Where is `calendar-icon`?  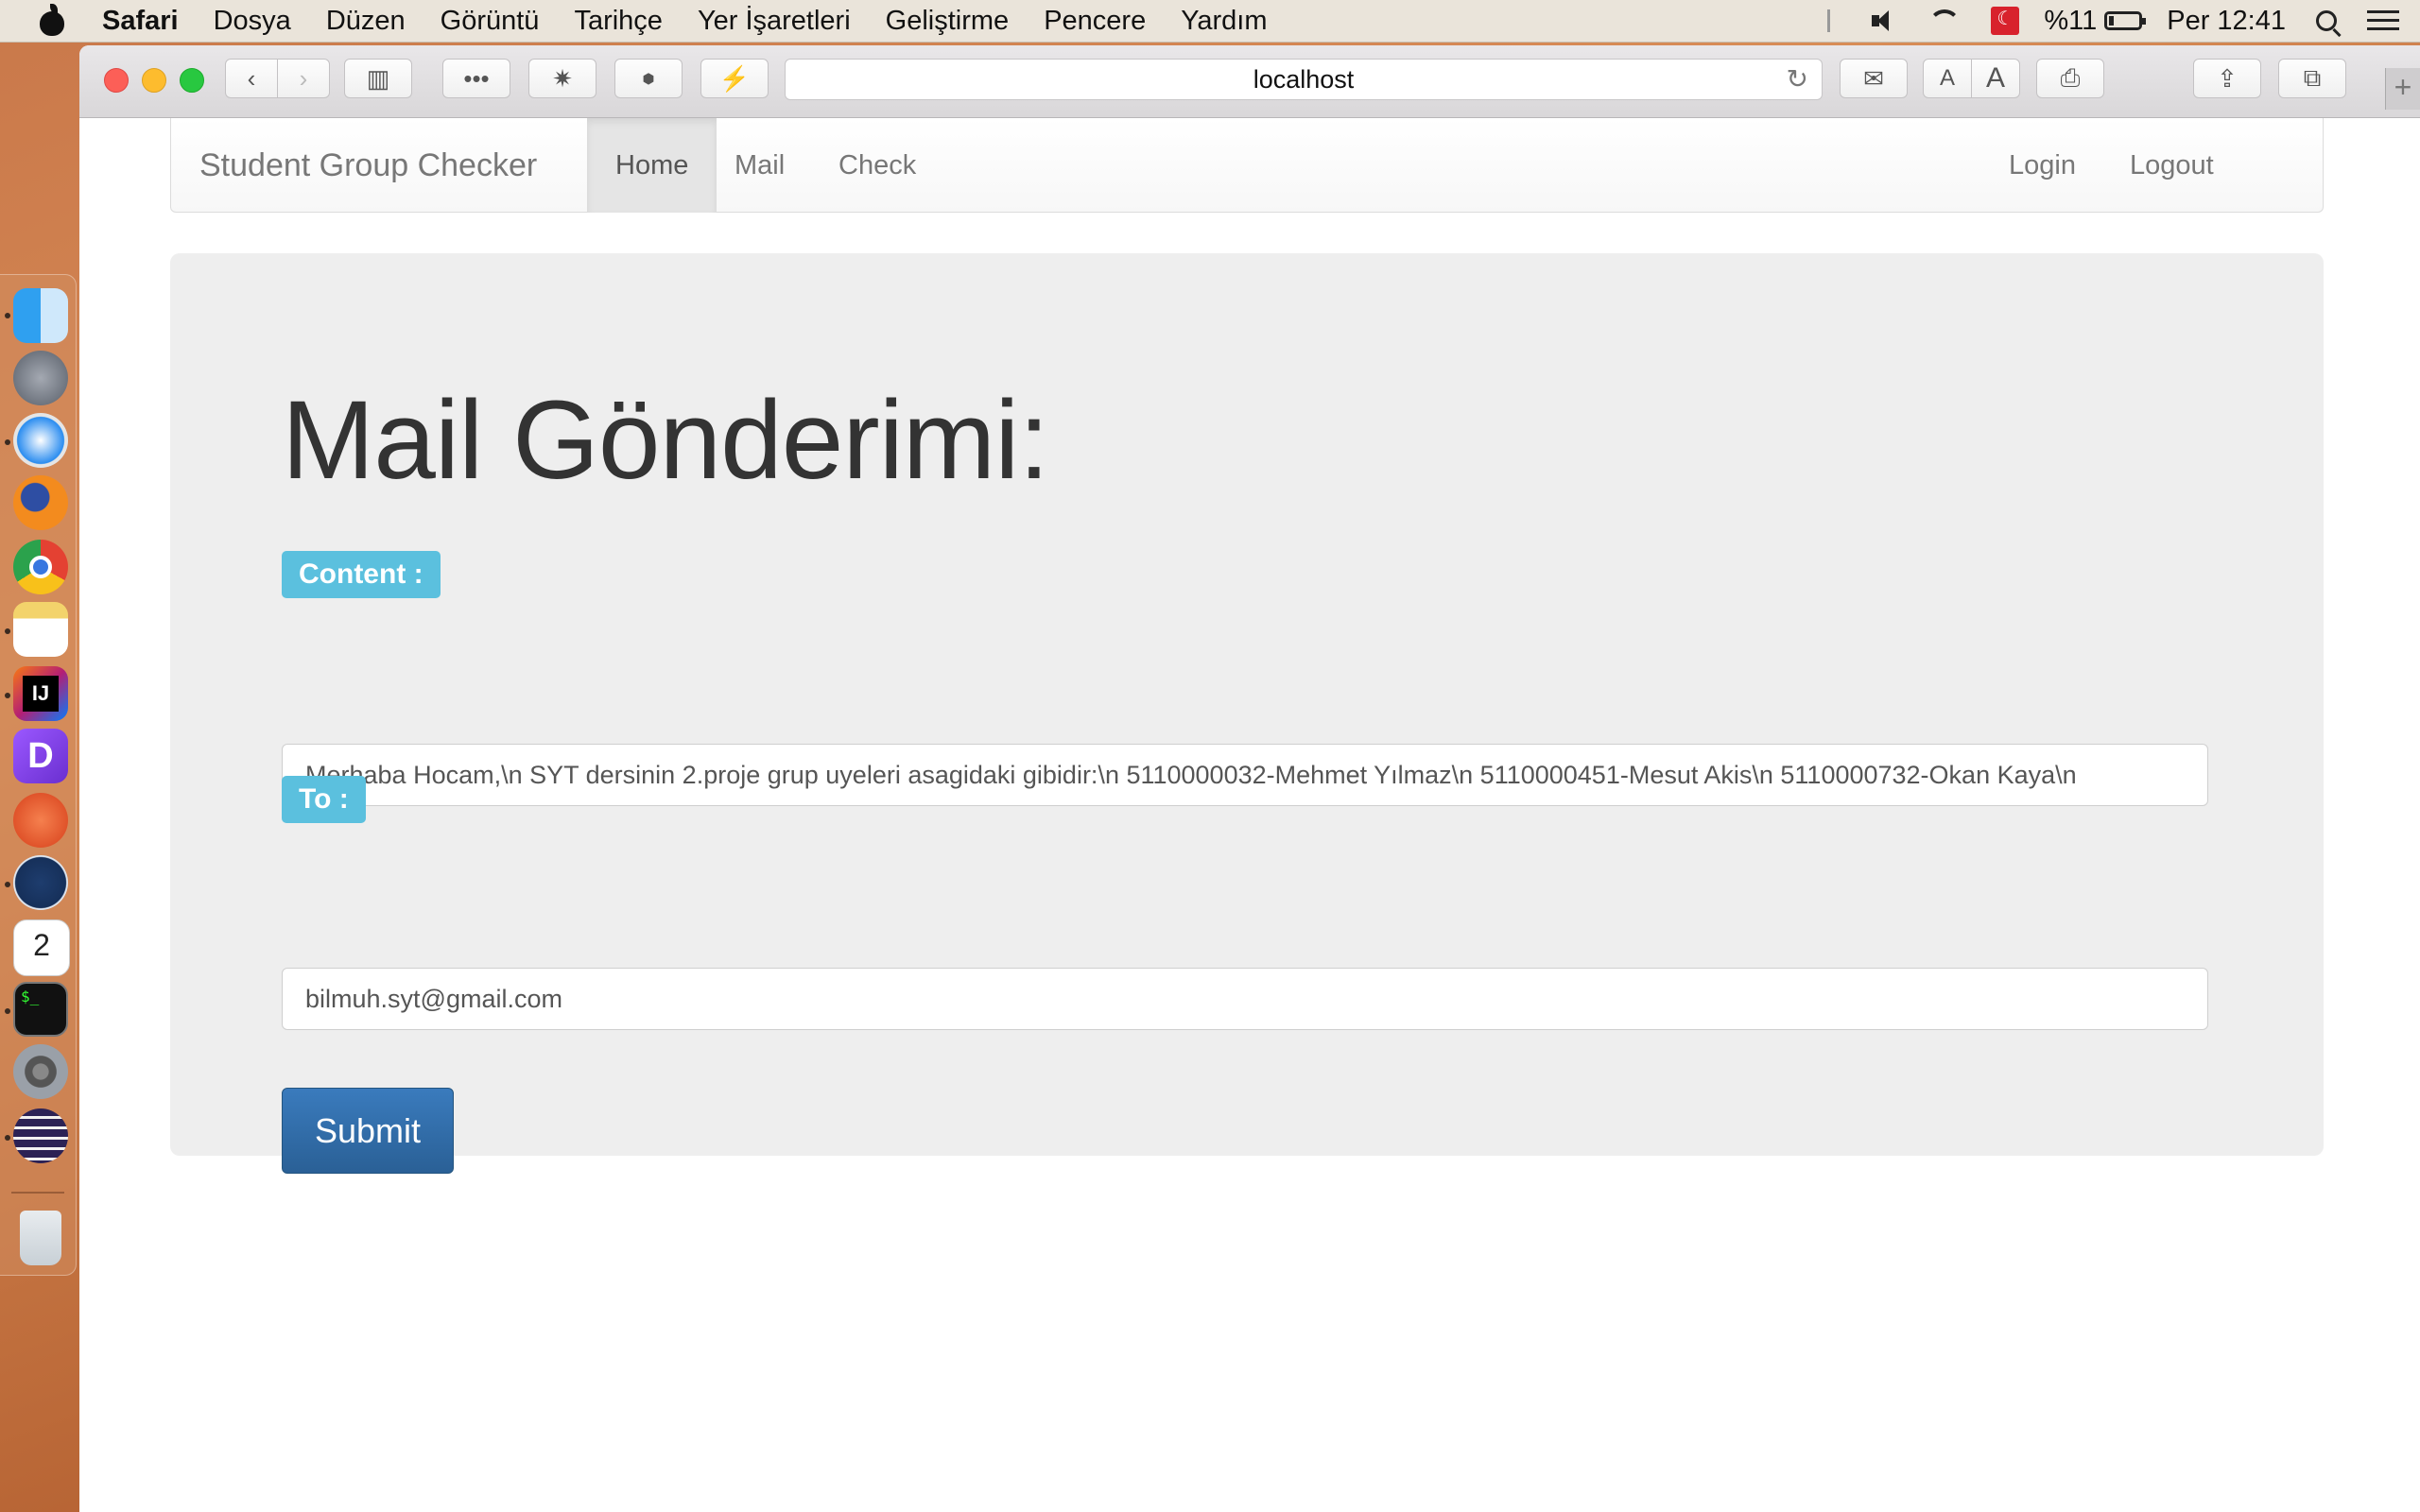 calendar-icon is located at coordinates (41, 947).